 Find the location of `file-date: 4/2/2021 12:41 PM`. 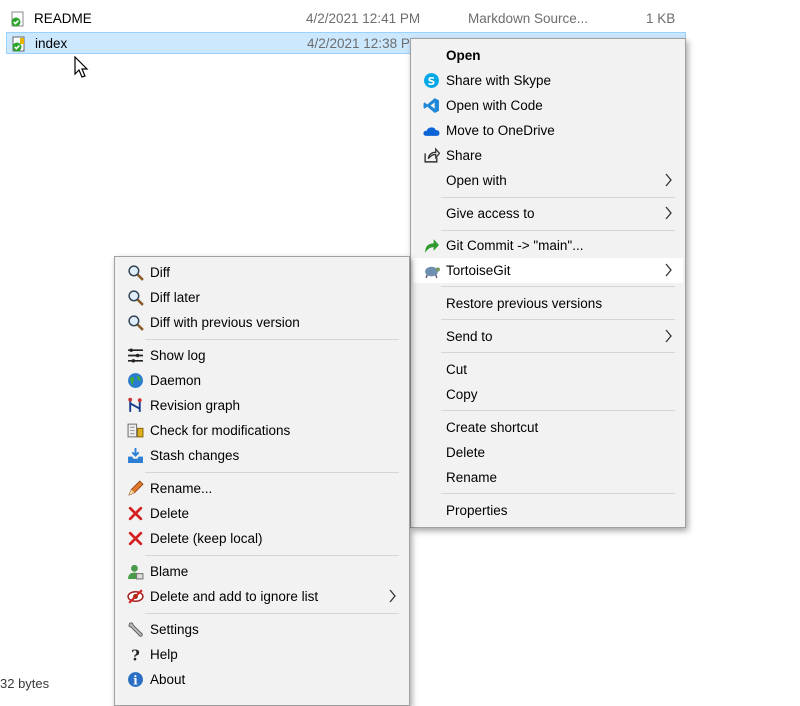

file-date: 4/2/2021 12:41 PM is located at coordinates (363, 18).